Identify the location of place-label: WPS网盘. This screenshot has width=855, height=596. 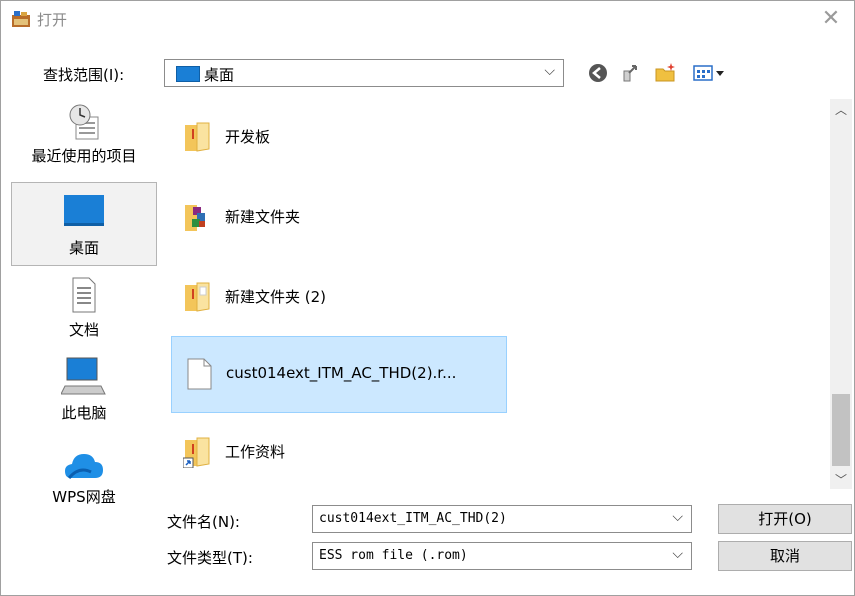
(84, 497).